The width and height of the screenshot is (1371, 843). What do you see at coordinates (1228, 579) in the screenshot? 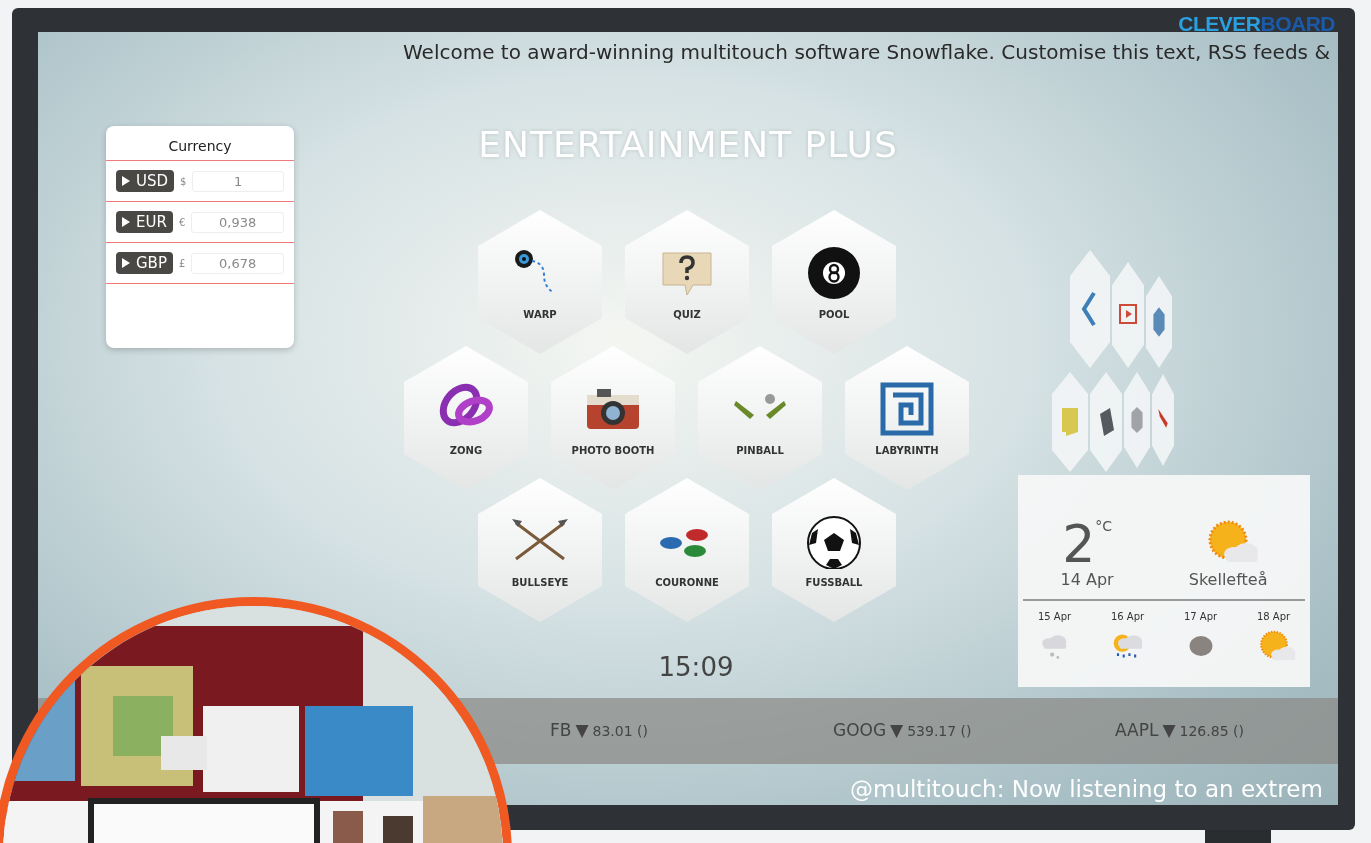
I see `city-name: Skellefteå` at bounding box center [1228, 579].